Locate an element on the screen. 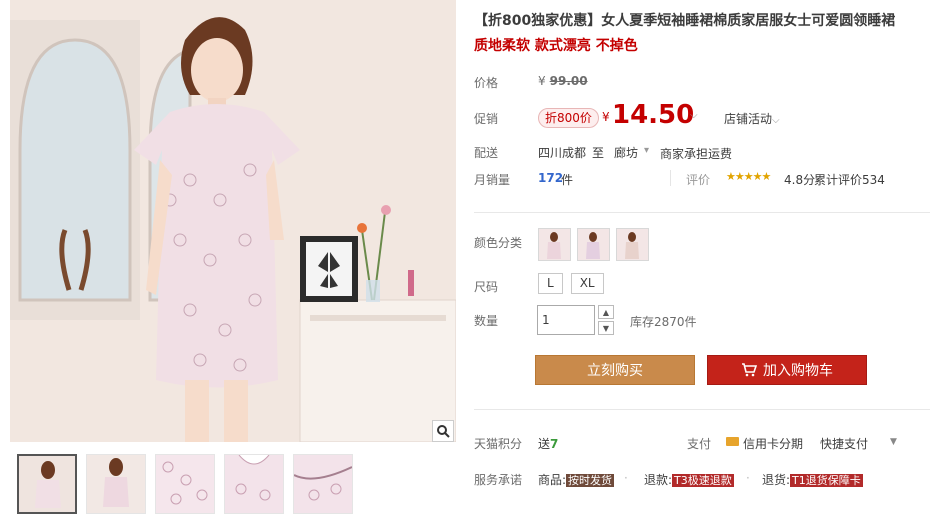 The height and width of the screenshot is (519, 930). add-to-cart-label: 加入购物车 is located at coordinates (798, 371).